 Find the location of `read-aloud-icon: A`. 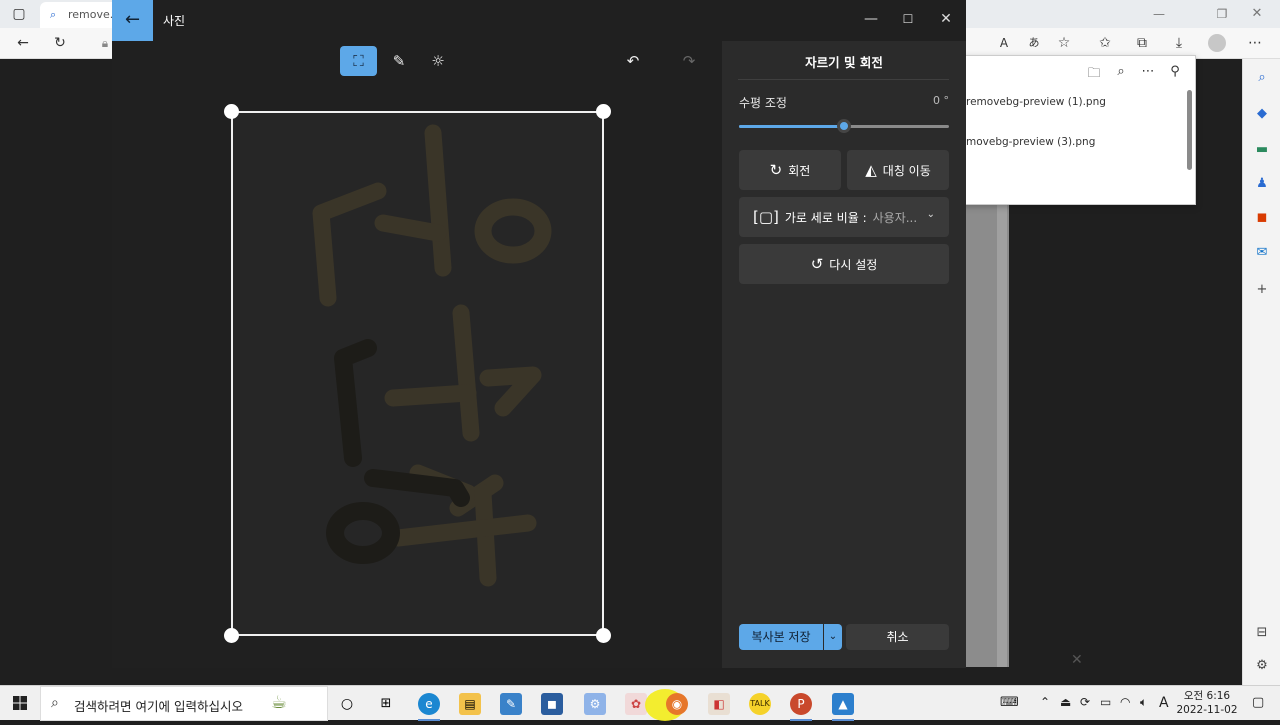

read-aloud-icon: A is located at coordinates (1004, 43).